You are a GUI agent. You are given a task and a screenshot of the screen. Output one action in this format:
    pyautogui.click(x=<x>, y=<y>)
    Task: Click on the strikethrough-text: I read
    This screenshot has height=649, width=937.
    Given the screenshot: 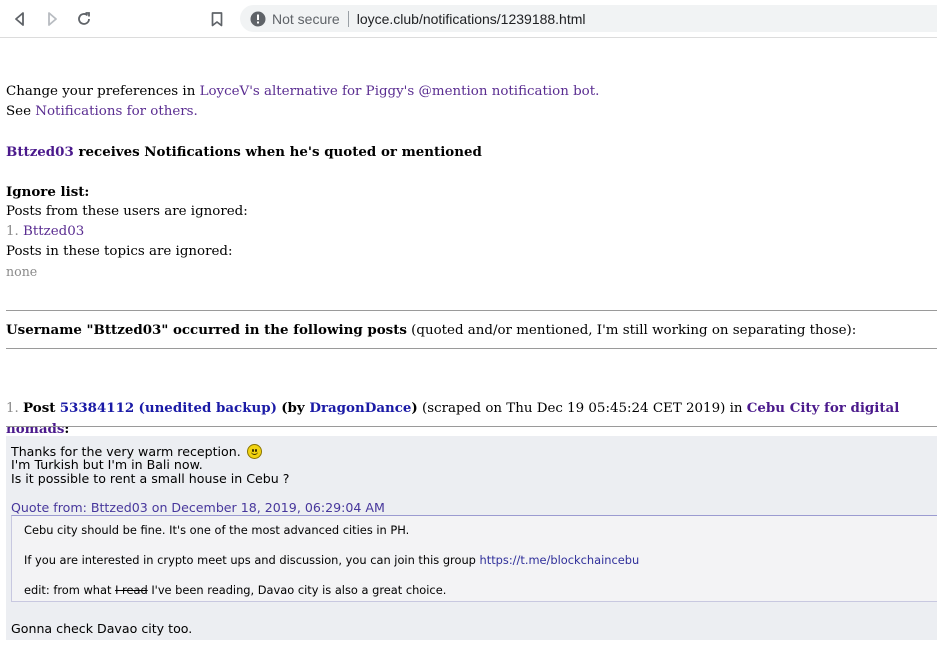 What is the action you would take?
    pyautogui.click(x=131, y=590)
    